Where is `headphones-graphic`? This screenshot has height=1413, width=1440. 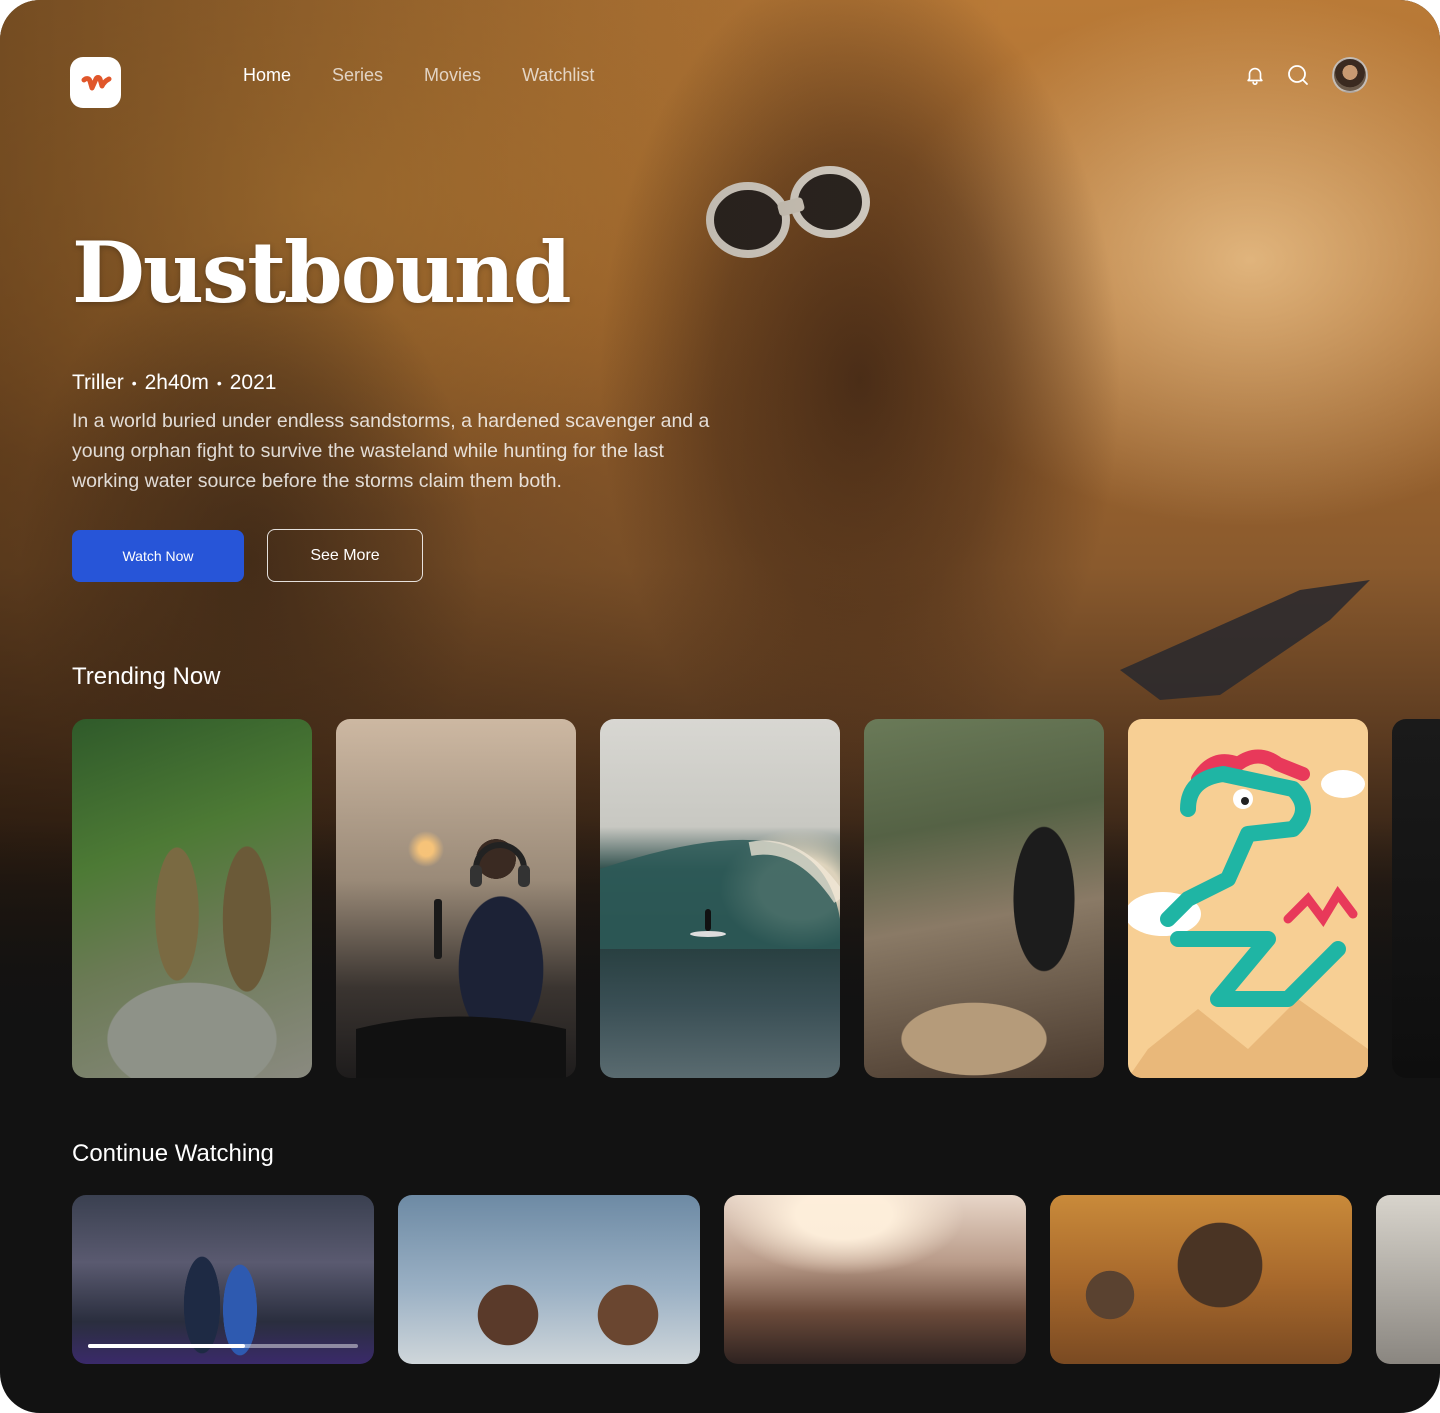
headphones-graphic is located at coordinates (461, 960).